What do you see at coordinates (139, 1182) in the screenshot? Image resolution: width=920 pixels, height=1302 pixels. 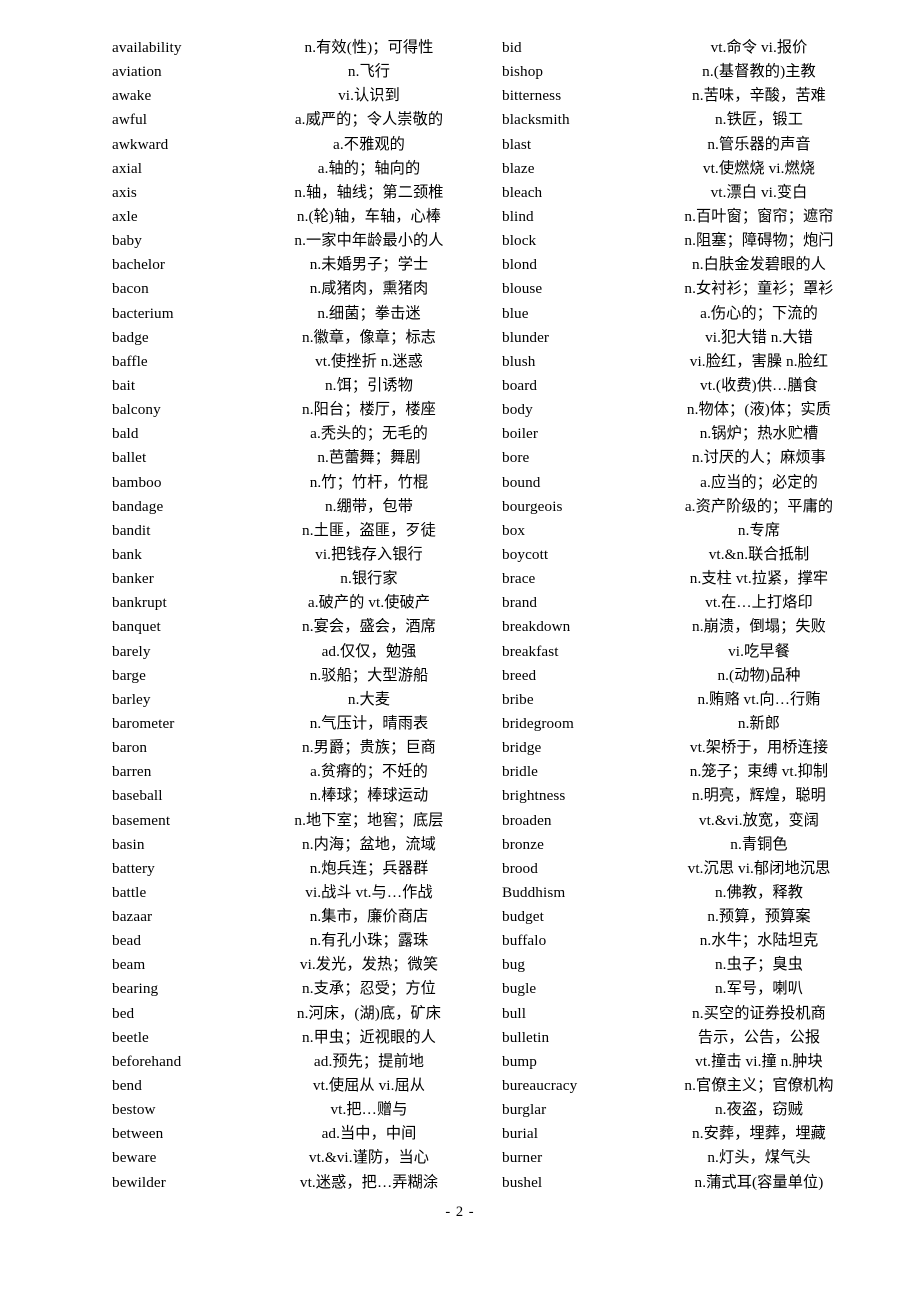 I see `entry-term: bewilder` at bounding box center [139, 1182].